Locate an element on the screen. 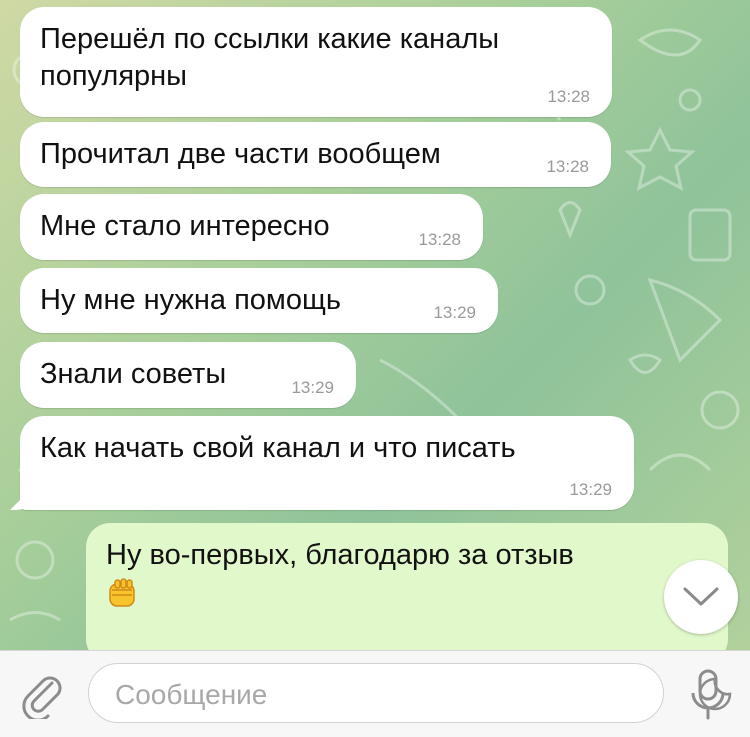 The width and height of the screenshot is (750, 737). attach-button is located at coordinates (42, 695).